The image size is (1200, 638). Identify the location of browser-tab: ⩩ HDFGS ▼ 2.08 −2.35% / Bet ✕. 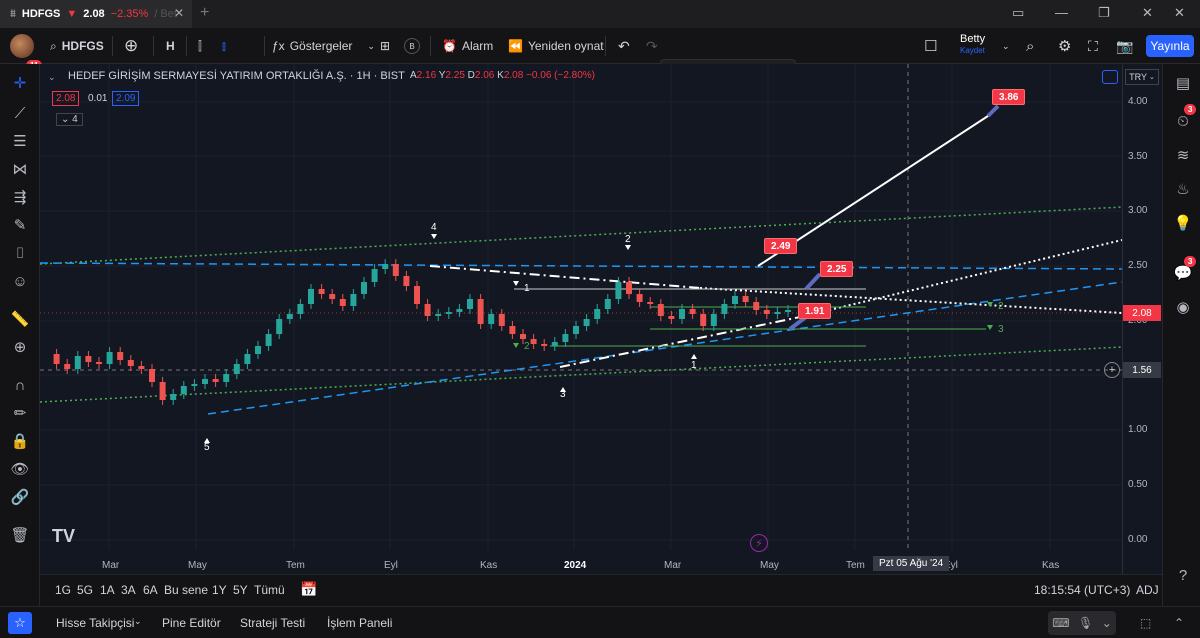
(96, 14).